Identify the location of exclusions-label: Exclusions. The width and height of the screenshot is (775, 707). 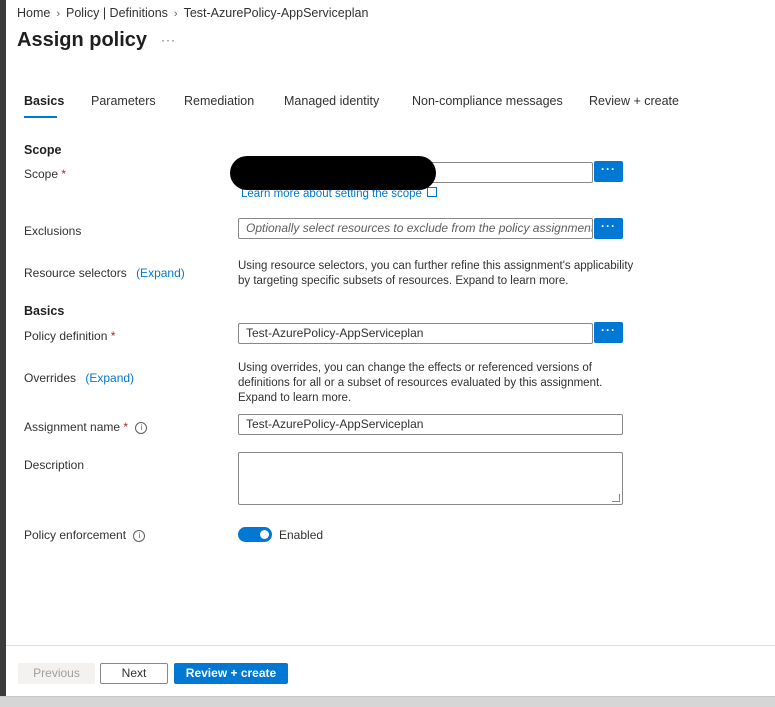
(53, 231).